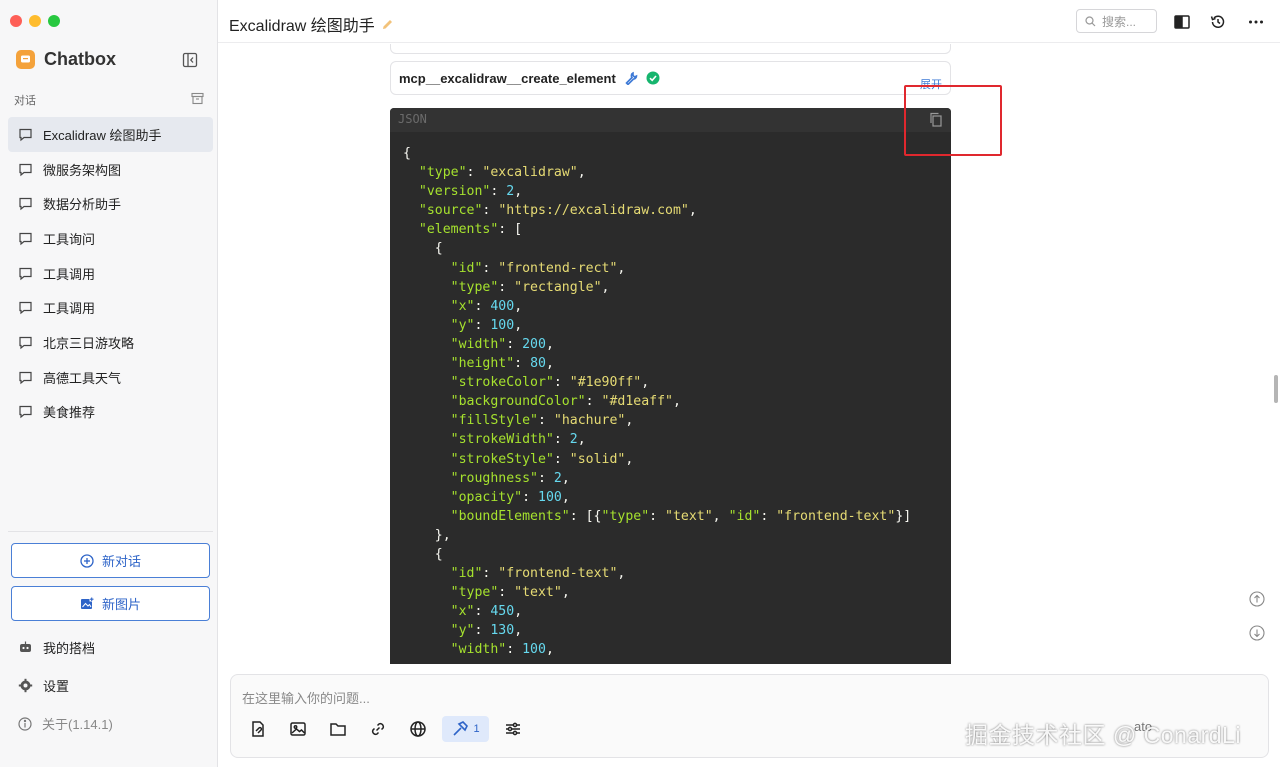 The height and width of the screenshot is (767, 1280). I want to click on conversation-item: 北京三日游攻略, so click(110, 342).